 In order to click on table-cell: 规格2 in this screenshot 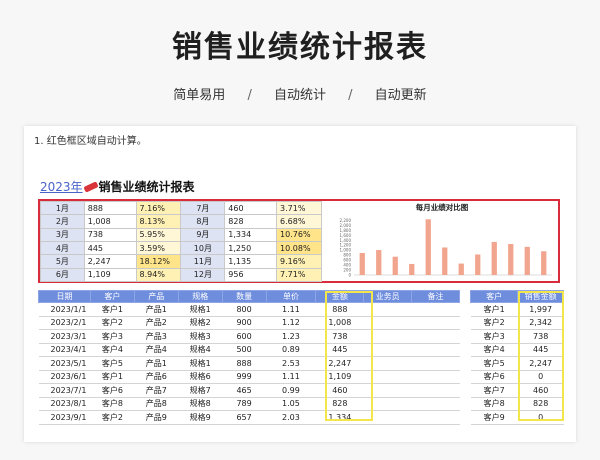, I will do `click(200, 323)`.